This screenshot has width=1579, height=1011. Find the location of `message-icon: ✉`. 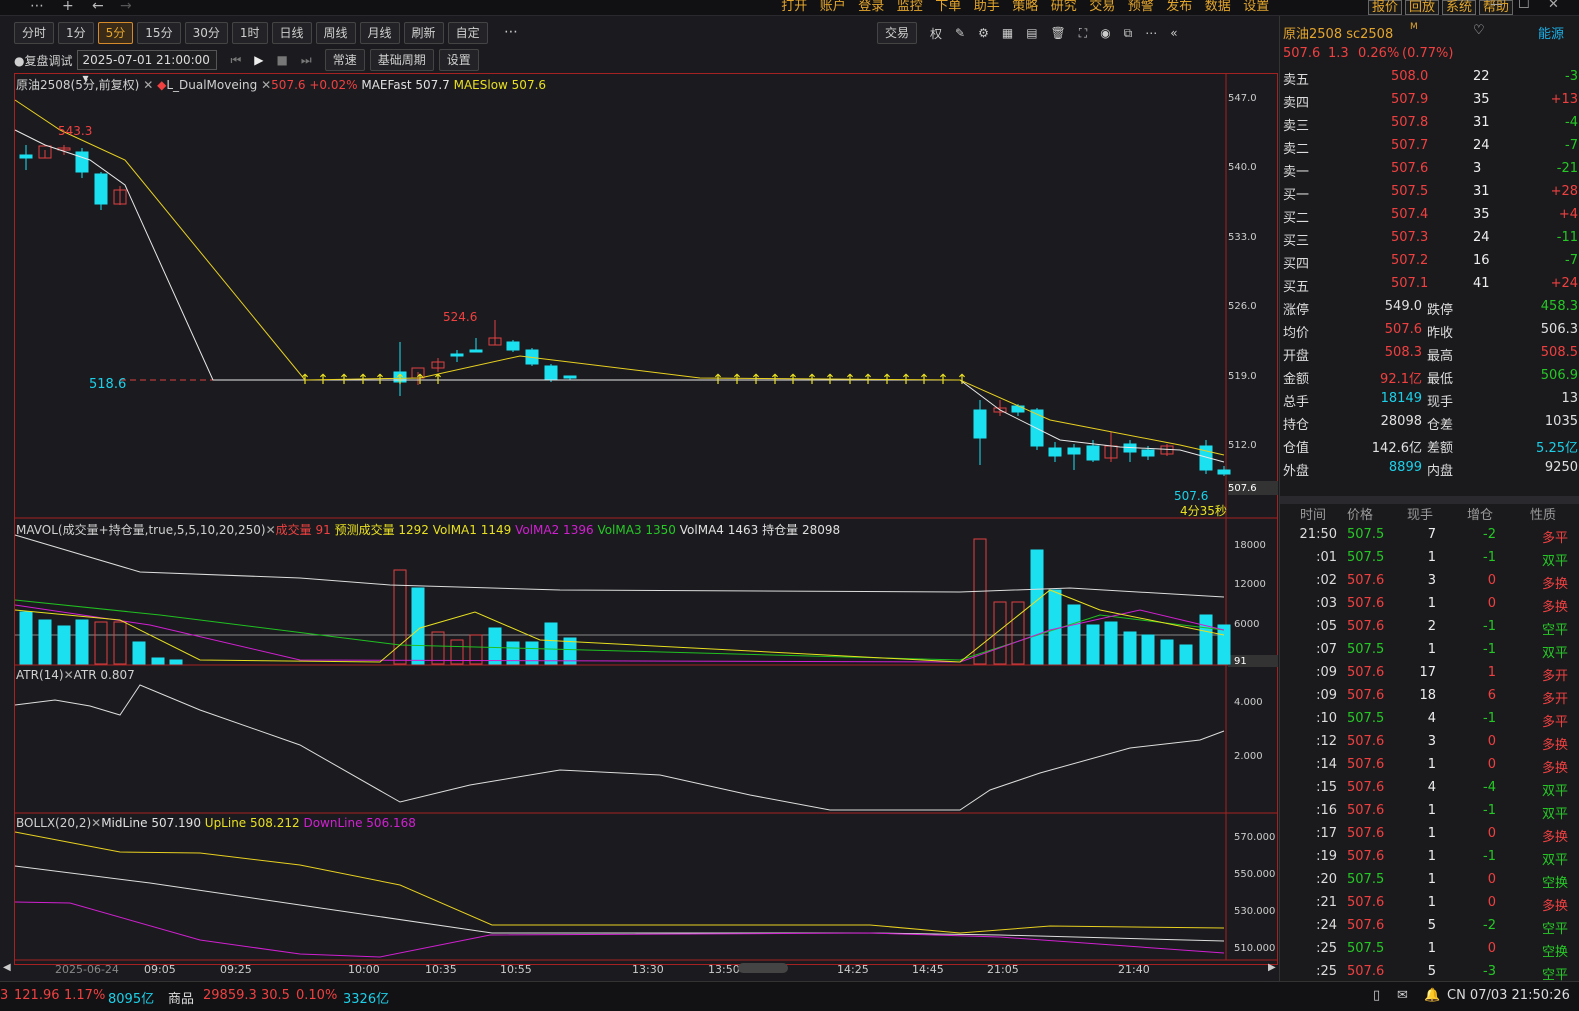

message-icon: ✉ is located at coordinates (1402, 995).